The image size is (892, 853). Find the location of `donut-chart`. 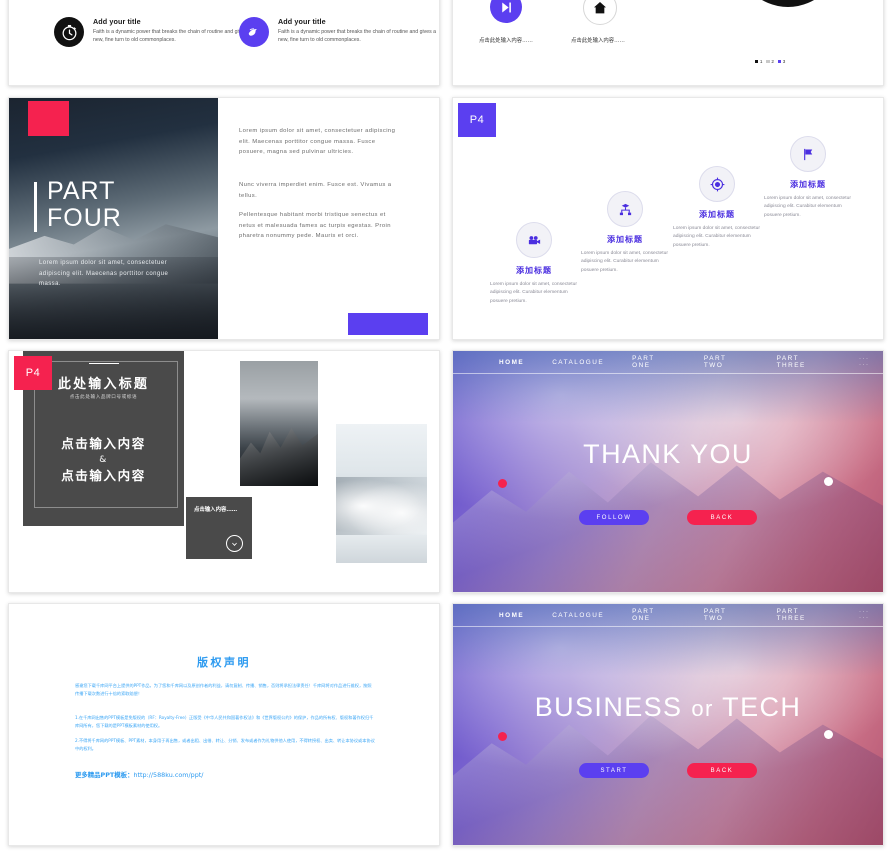

donut-chart is located at coordinates (788, 3).